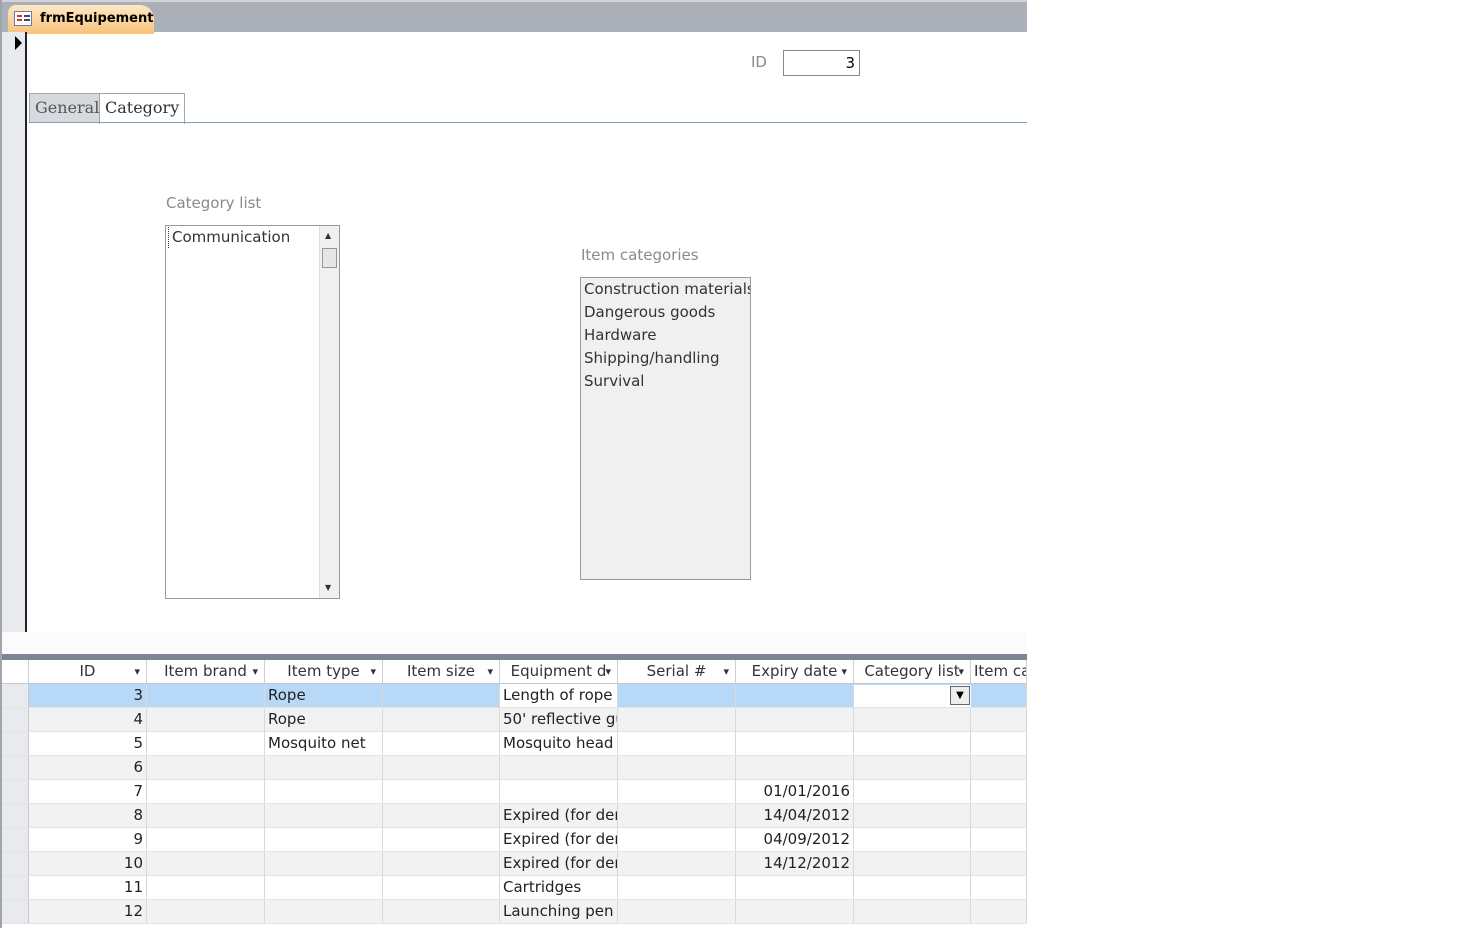 This screenshot has width=1471, height=928. I want to click on table-cell: 9, so click(88, 839).